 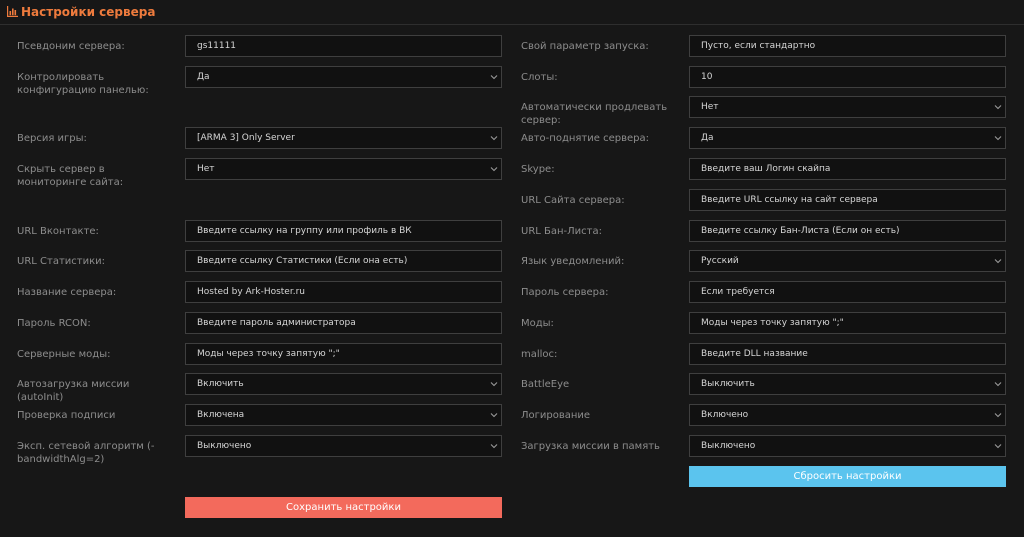 What do you see at coordinates (847, 446) in the screenshot?
I see `mission-memory-select: Выключено` at bounding box center [847, 446].